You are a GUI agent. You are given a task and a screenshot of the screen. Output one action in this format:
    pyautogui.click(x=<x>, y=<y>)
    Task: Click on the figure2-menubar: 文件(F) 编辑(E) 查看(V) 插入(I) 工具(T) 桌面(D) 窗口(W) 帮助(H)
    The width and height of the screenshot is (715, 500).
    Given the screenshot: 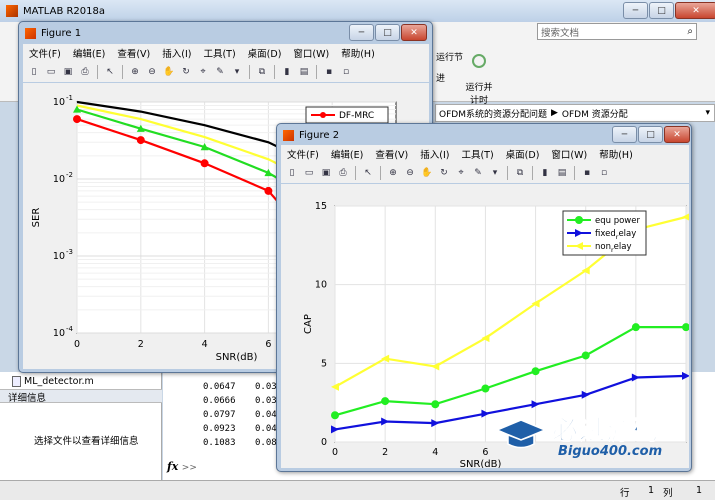 What is the action you would take?
    pyautogui.click(x=485, y=154)
    